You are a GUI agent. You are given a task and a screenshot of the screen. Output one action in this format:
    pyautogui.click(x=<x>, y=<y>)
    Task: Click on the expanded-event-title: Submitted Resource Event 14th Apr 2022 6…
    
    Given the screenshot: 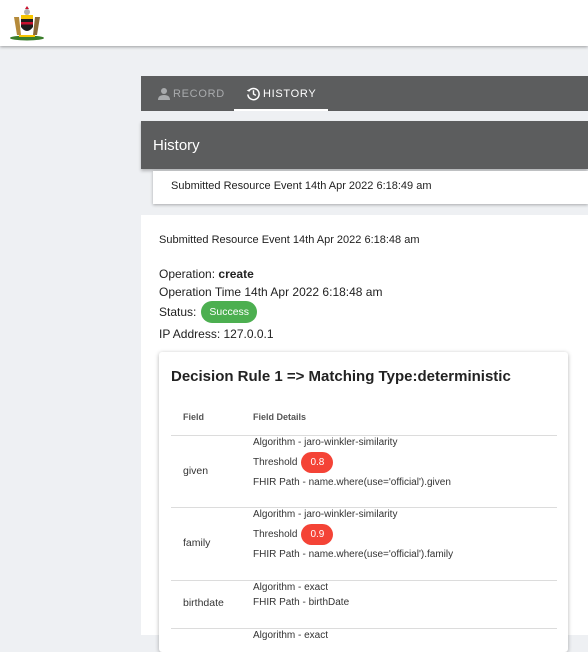 What is the action you would take?
    pyautogui.click(x=289, y=240)
    